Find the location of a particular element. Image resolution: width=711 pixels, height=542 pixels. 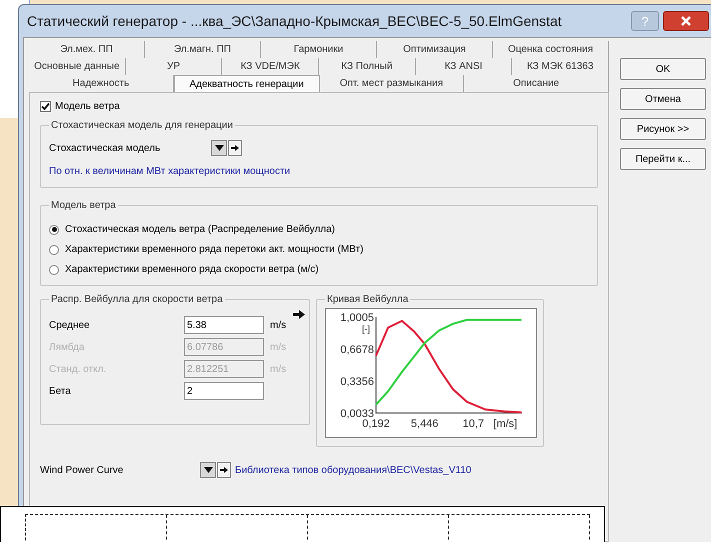

tab: КЗ МЭК 61363 is located at coordinates (561, 66).